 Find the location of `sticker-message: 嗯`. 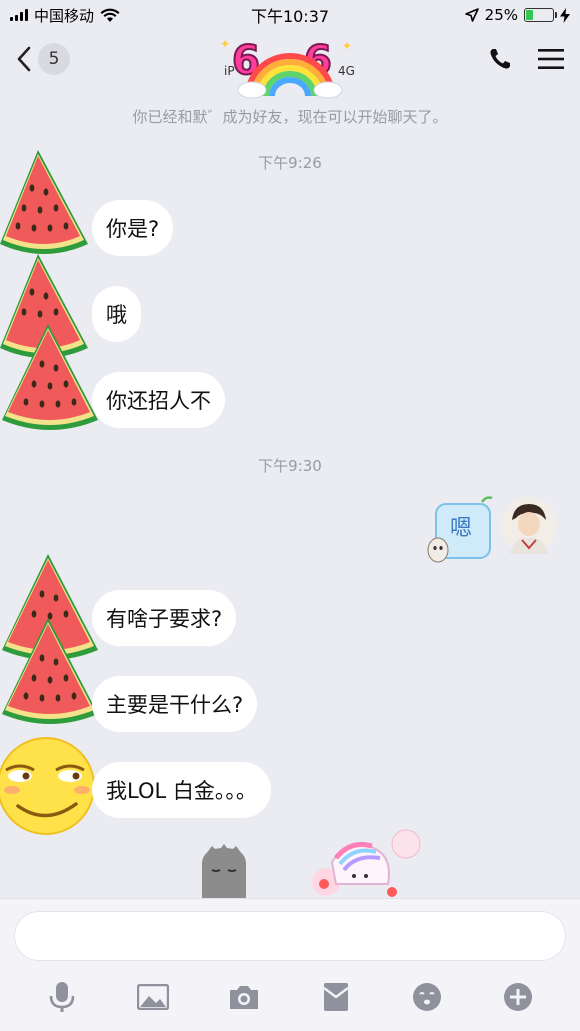

sticker-message: 嗯 is located at coordinates (461, 532).